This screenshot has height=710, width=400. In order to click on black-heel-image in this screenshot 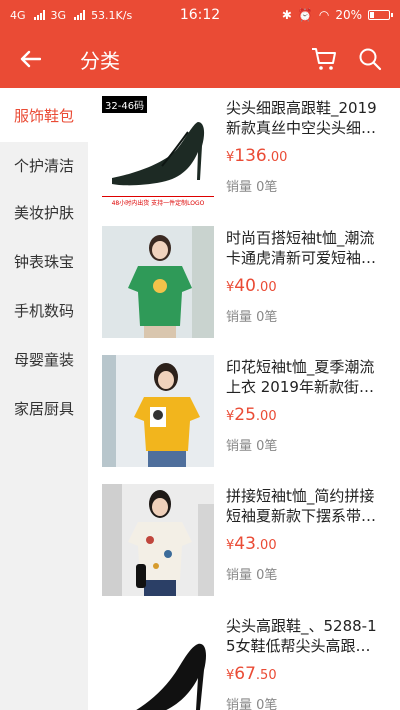, I will do `click(171, 676)`.